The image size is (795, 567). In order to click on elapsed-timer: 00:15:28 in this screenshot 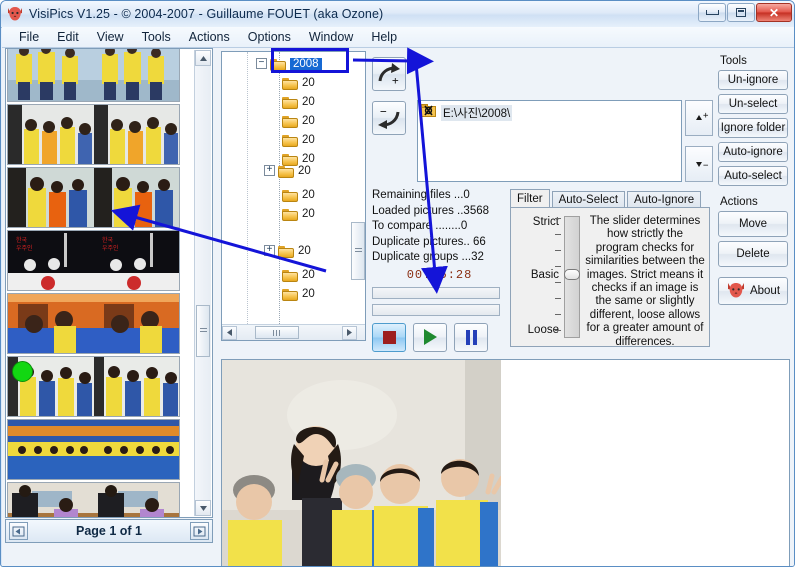, I will do `click(439, 274)`.